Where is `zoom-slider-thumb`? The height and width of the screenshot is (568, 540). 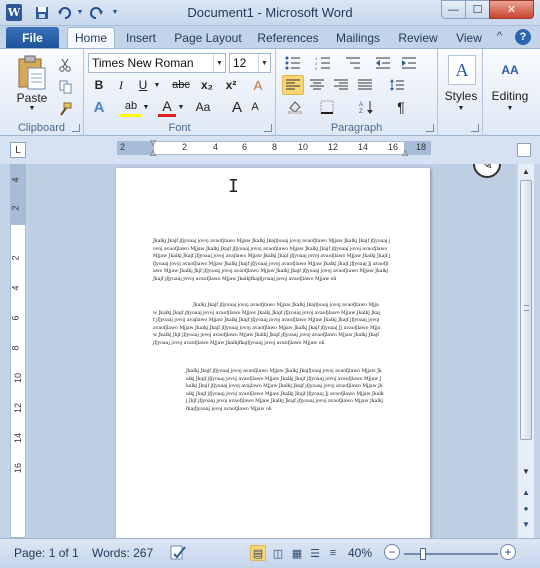
zoom-slider-thumb is located at coordinates (423, 554).